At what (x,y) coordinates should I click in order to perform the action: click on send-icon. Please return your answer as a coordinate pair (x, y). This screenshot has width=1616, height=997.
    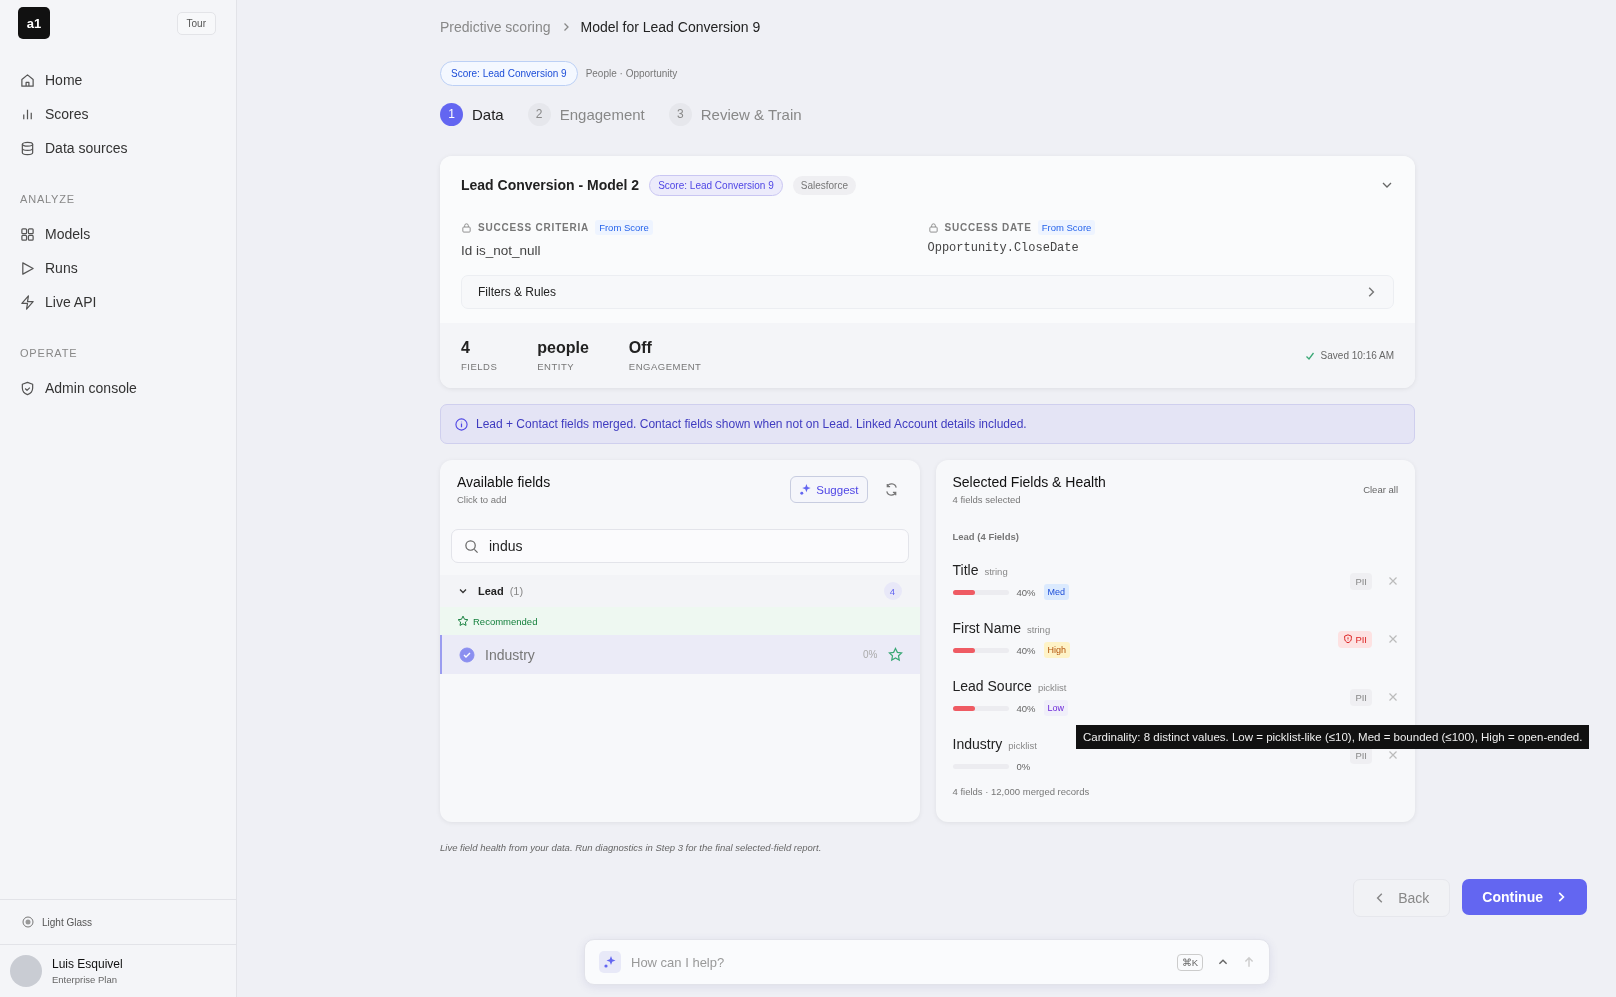
    Looking at the image, I should click on (1249, 962).